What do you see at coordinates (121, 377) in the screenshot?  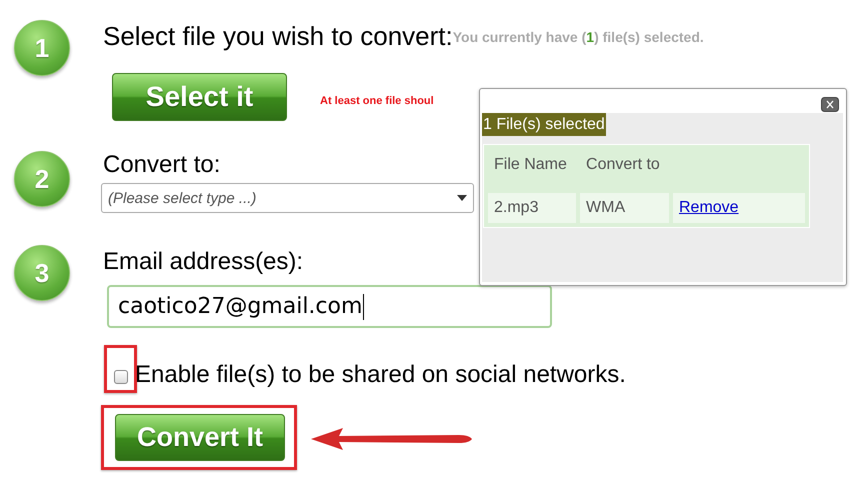 I see `share-checkbox` at bounding box center [121, 377].